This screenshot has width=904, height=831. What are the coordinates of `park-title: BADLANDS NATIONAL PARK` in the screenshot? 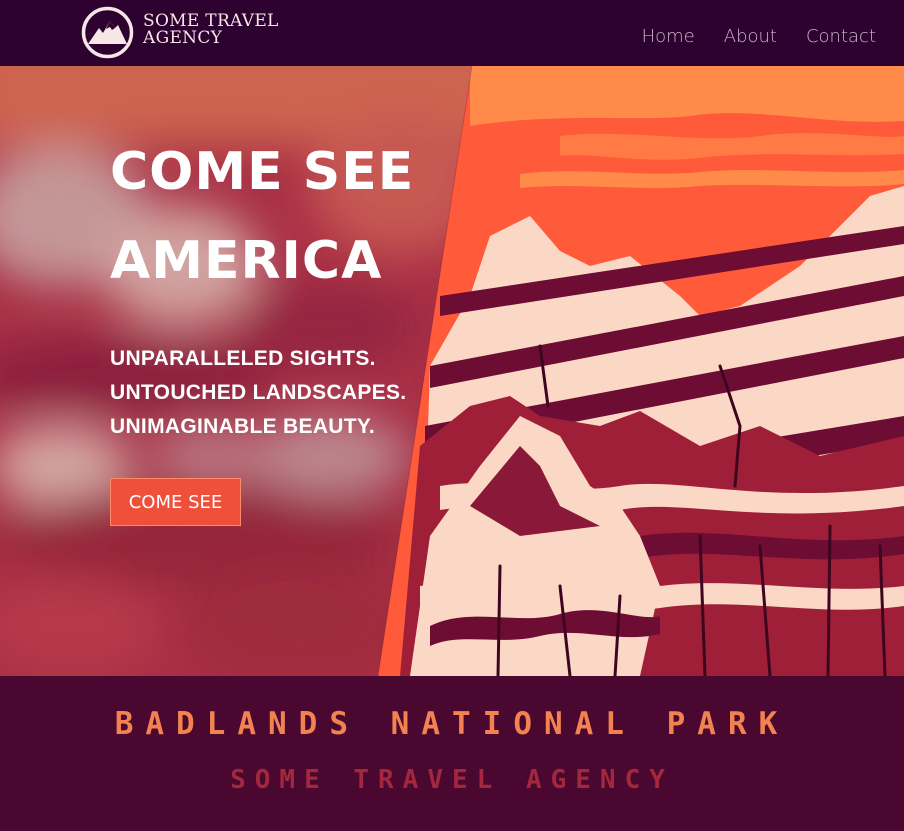 It's located at (452, 724).